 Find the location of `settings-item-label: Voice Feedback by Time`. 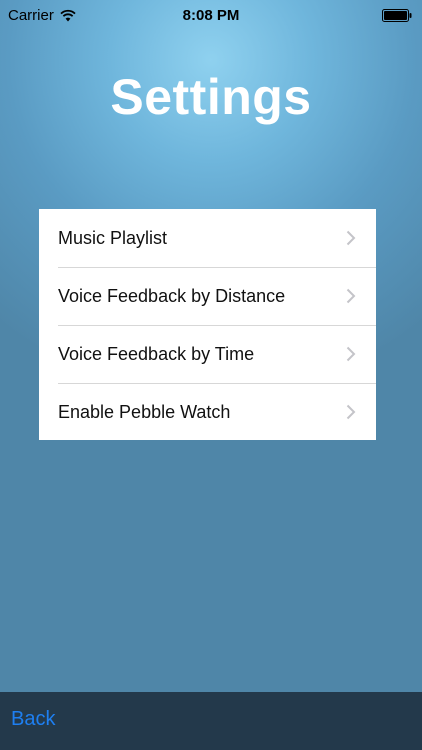

settings-item-label: Voice Feedback by Time is located at coordinates (156, 353).